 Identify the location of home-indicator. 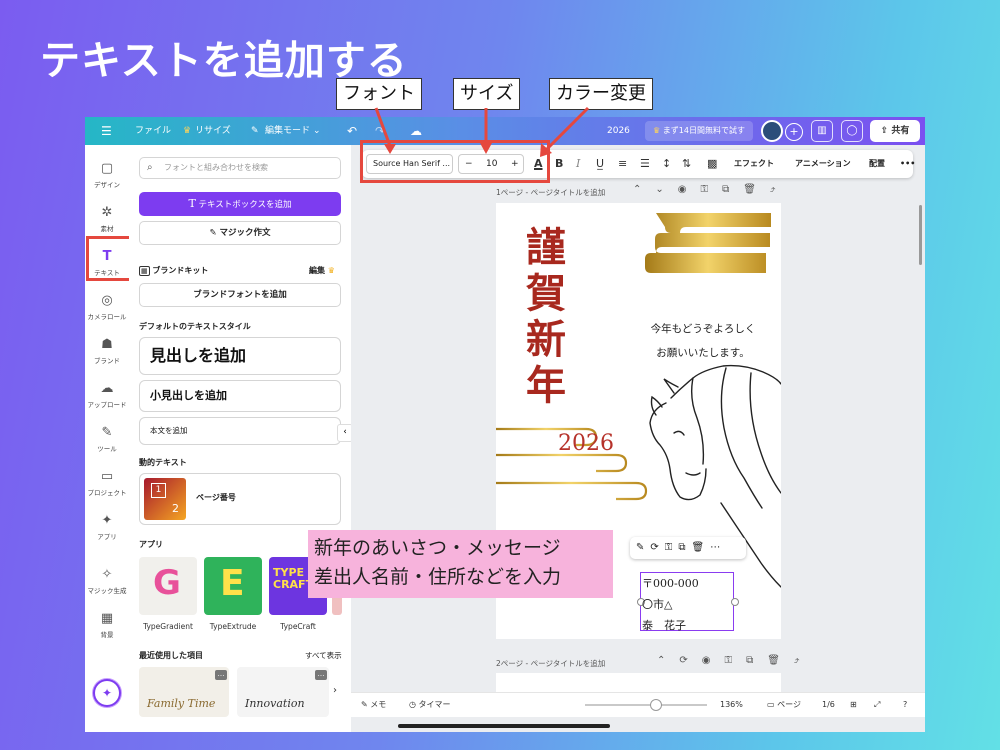
(504, 726).